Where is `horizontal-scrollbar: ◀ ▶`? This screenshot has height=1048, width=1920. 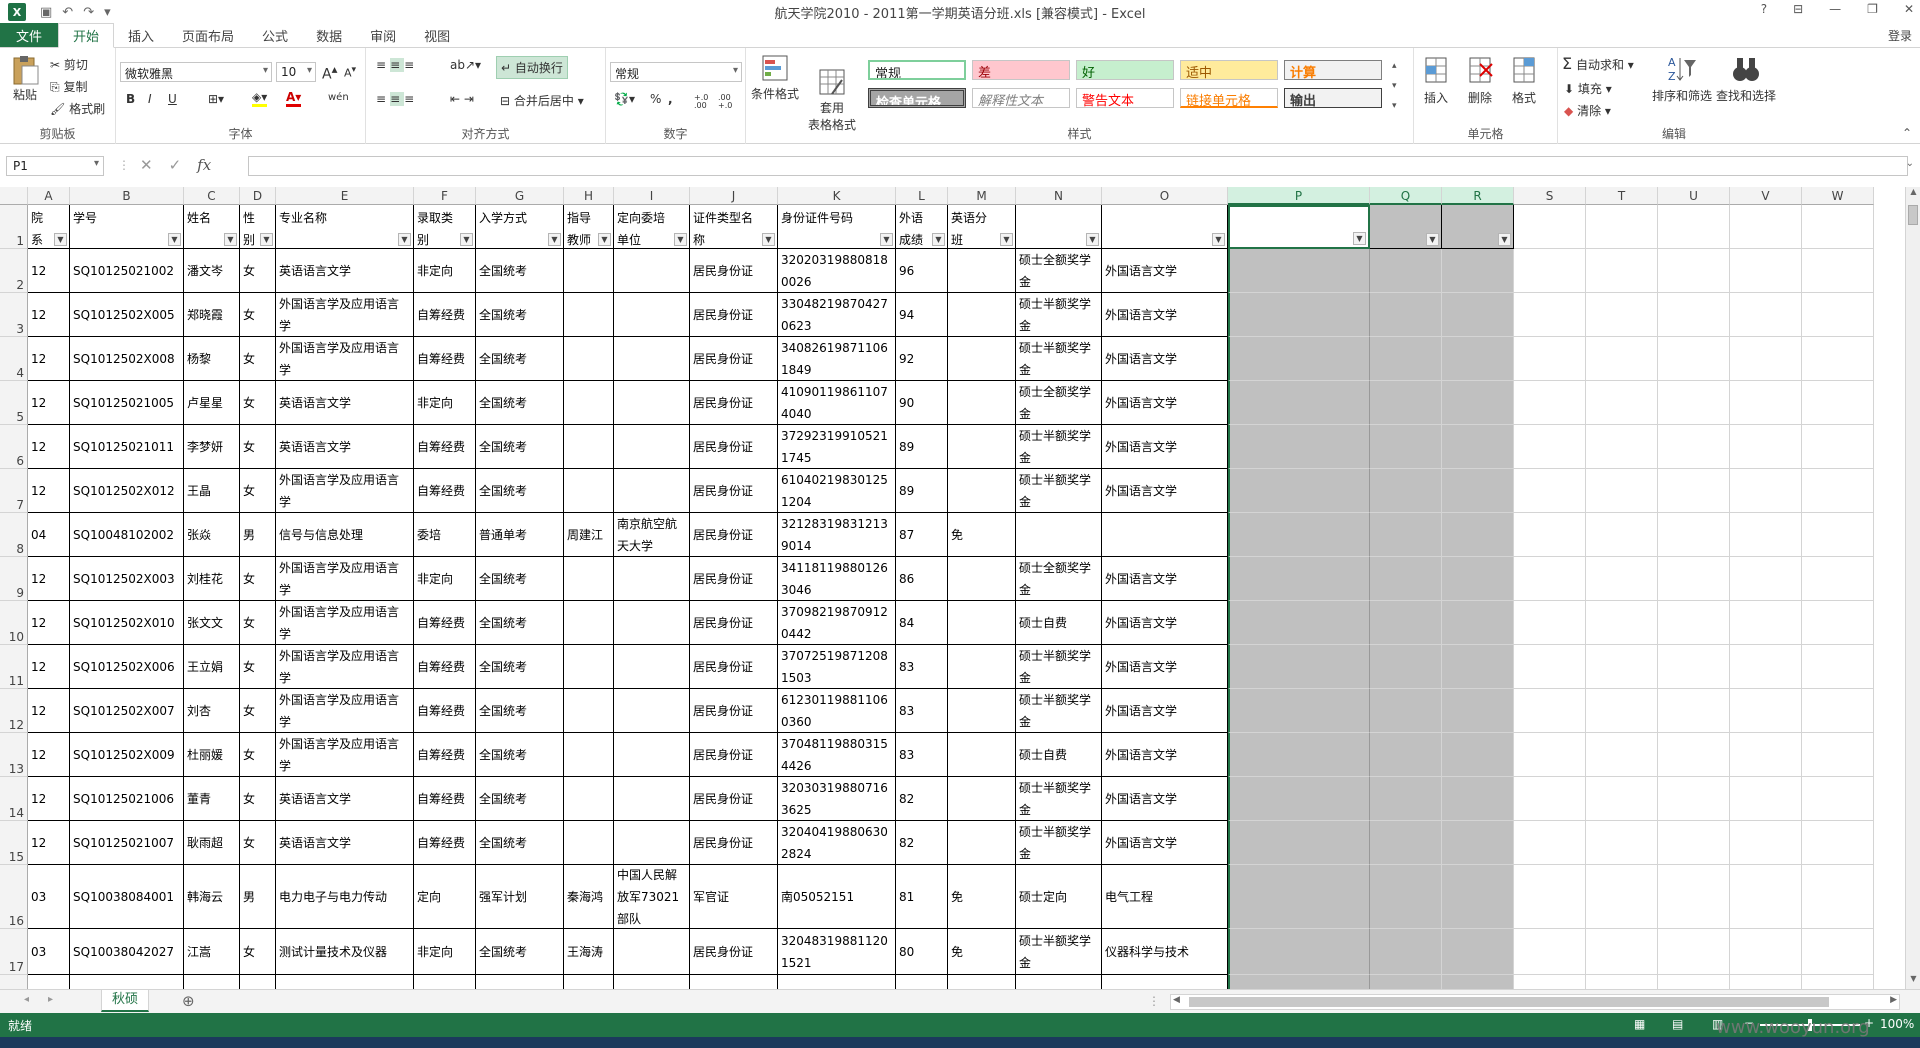 horizontal-scrollbar: ◀ ▶ is located at coordinates (1535, 1002).